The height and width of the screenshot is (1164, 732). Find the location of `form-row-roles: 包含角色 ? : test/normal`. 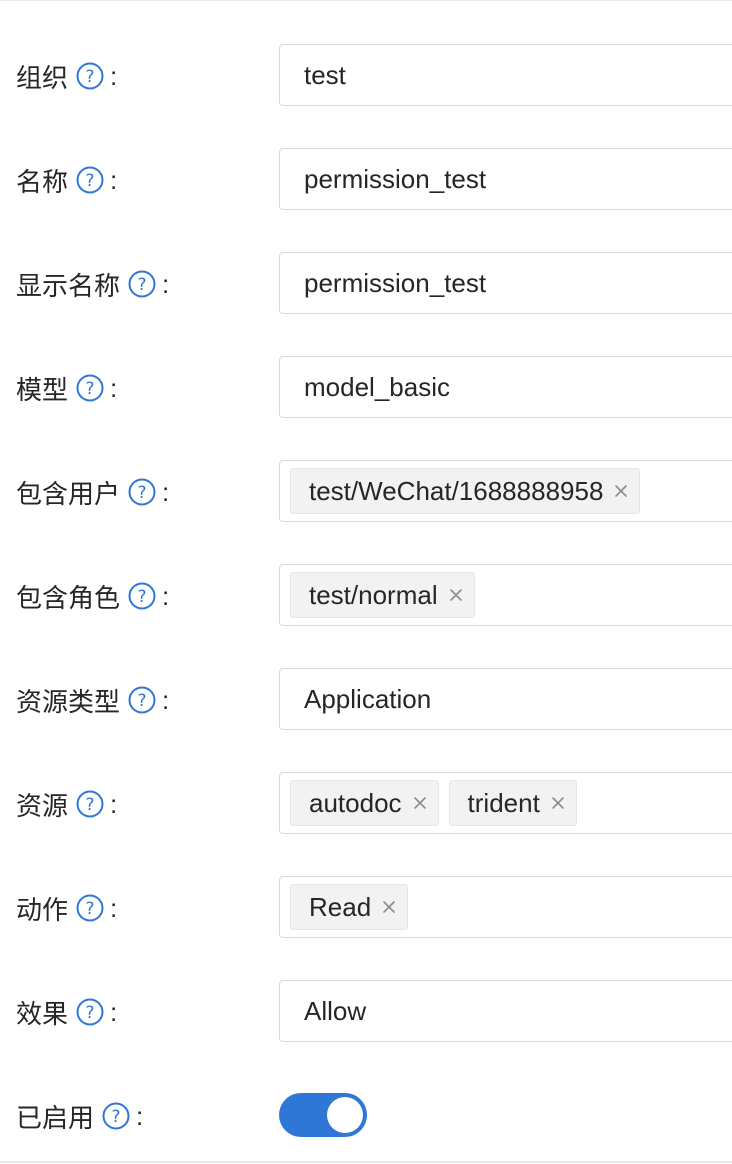

form-row-roles: 包含角色 ? : test/normal is located at coordinates (366, 596).